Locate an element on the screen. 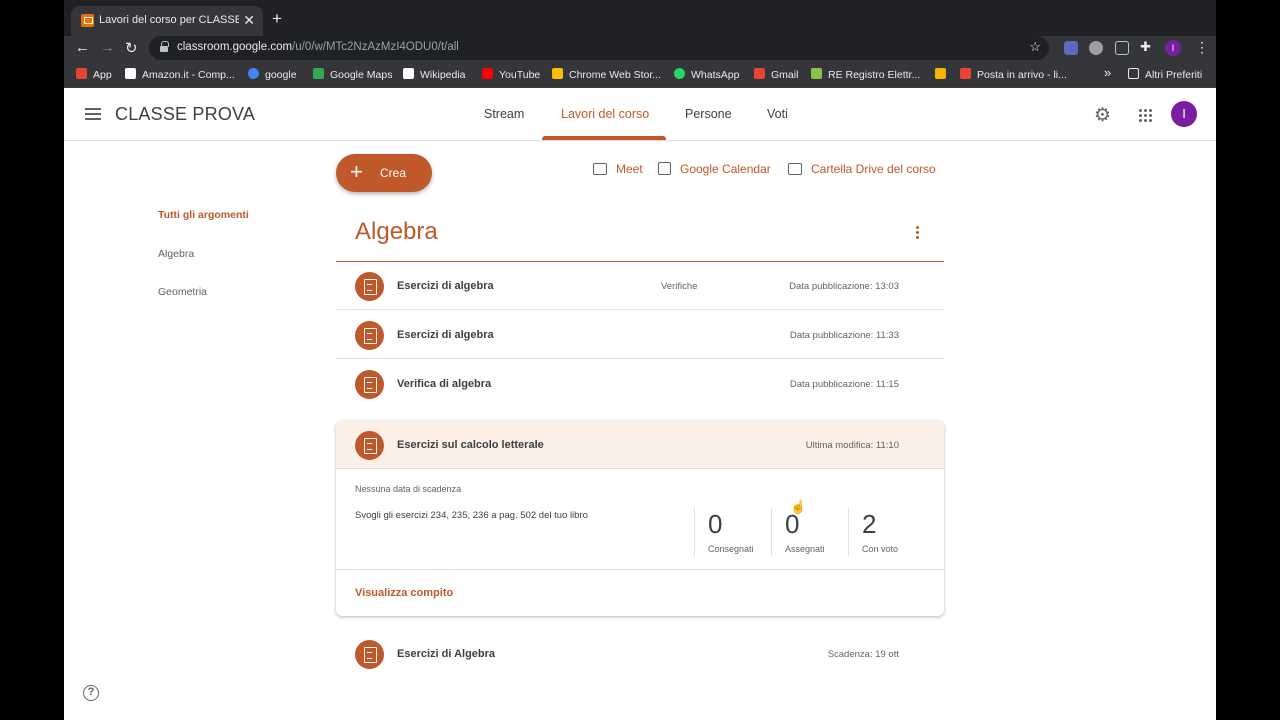 The image size is (1280, 720). assignment-row: Esercizi di Algebra Scadenza: 19 ott is located at coordinates (640, 654).